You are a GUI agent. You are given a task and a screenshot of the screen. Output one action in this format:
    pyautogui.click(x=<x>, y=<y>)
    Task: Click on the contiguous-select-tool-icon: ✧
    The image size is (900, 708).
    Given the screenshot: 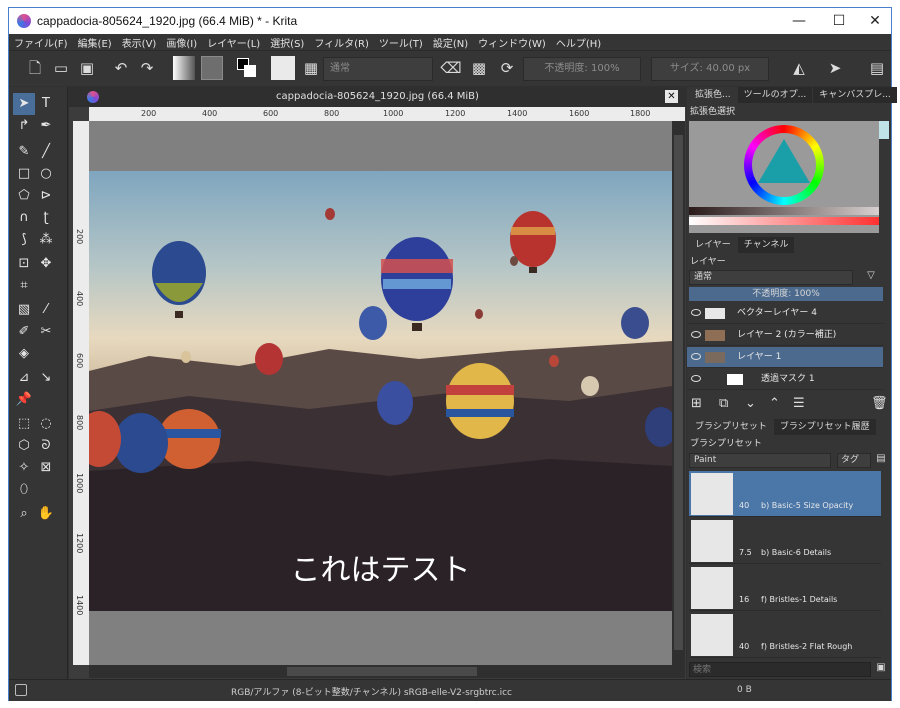 What is the action you would take?
    pyautogui.click(x=24, y=468)
    